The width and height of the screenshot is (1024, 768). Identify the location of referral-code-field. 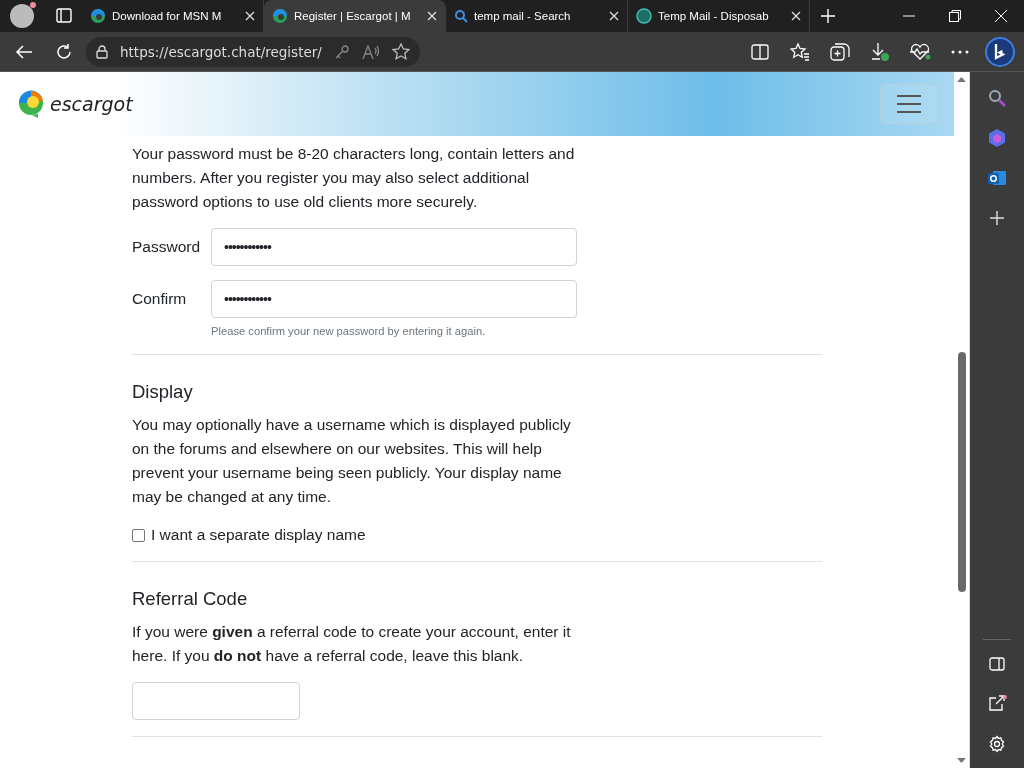
(216, 701).